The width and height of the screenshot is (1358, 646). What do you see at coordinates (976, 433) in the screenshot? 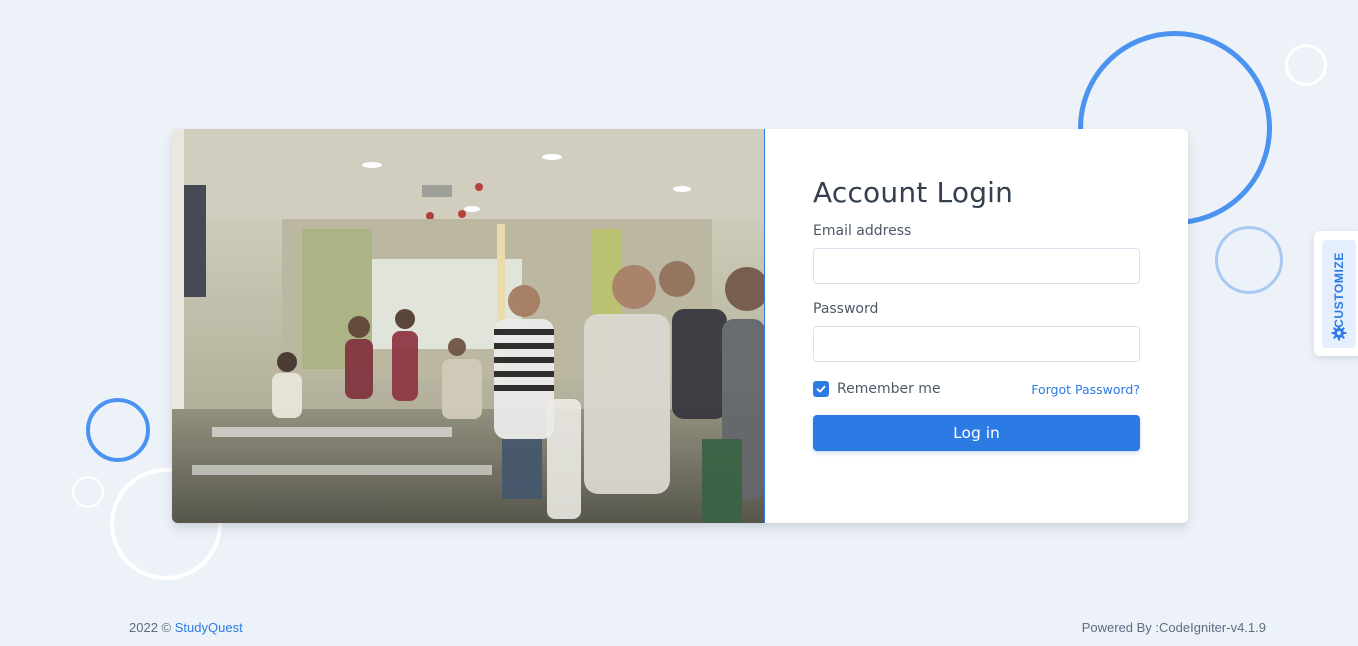
I see `login-button: Log in` at bounding box center [976, 433].